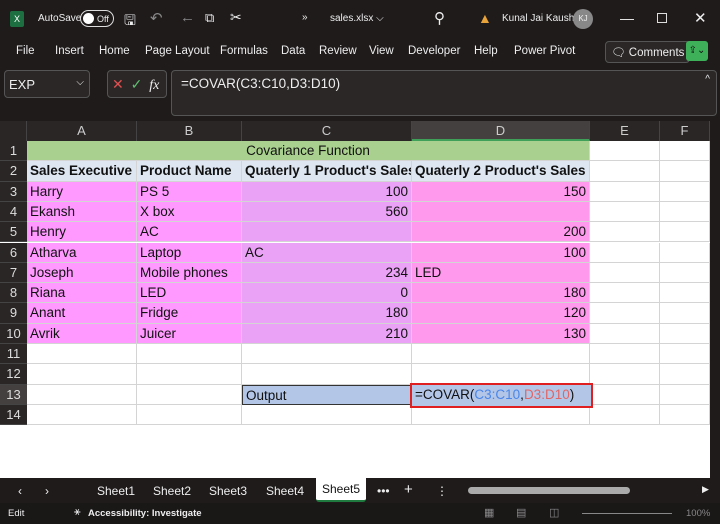  What do you see at coordinates (293, 51) in the screenshot?
I see `menu-data: Data` at bounding box center [293, 51].